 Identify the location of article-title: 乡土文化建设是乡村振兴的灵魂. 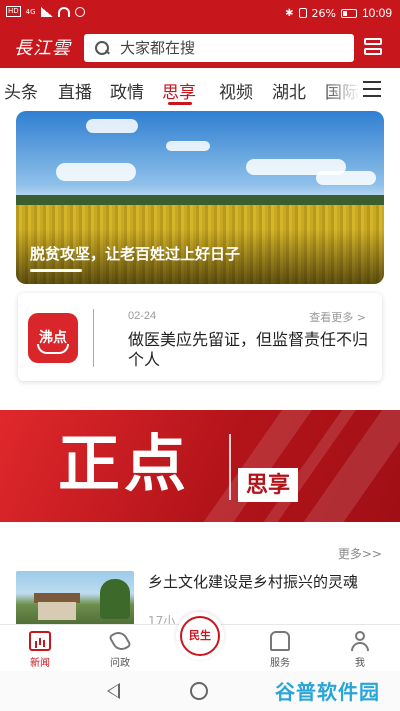
(253, 582).